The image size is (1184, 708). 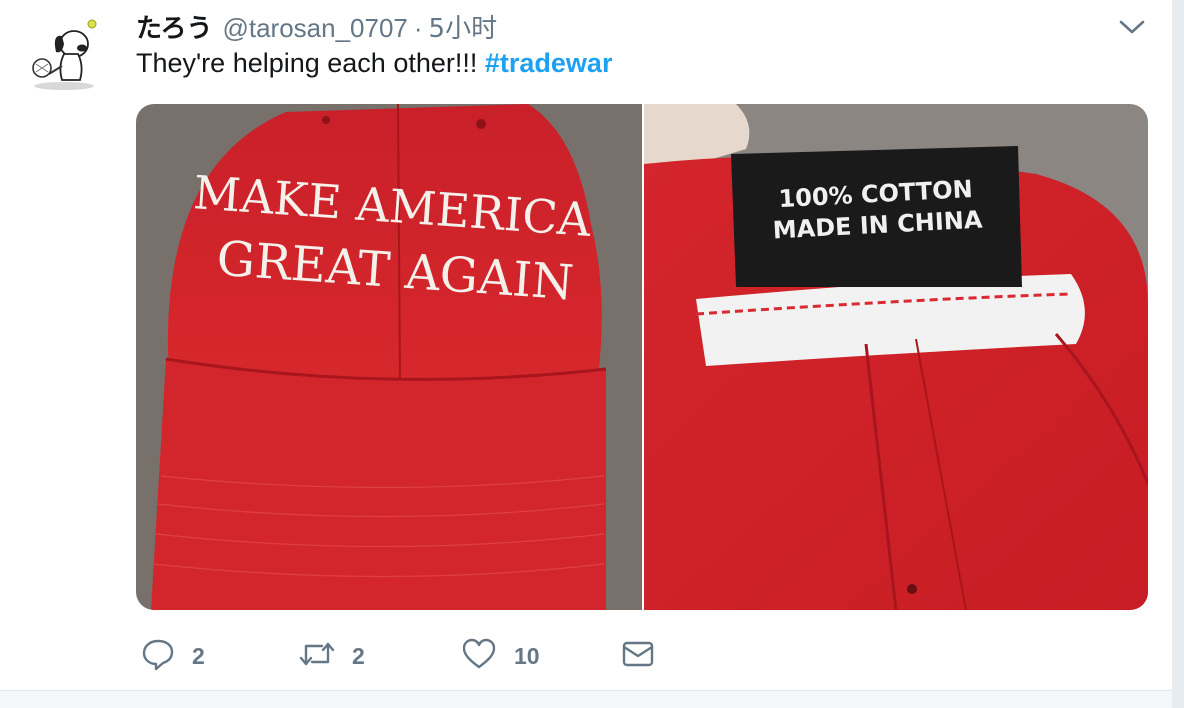 What do you see at coordinates (586, 699) in the screenshot?
I see `timeline-background` at bounding box center [586, 699].